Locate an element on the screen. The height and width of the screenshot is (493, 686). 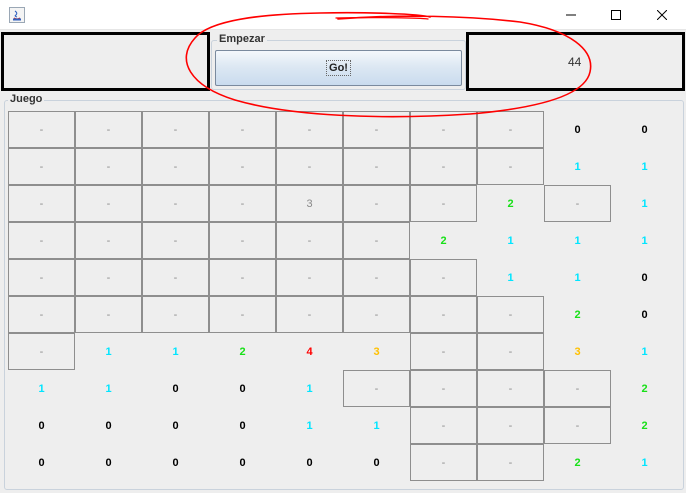
minimize-button is located at coordinates (571, 15).